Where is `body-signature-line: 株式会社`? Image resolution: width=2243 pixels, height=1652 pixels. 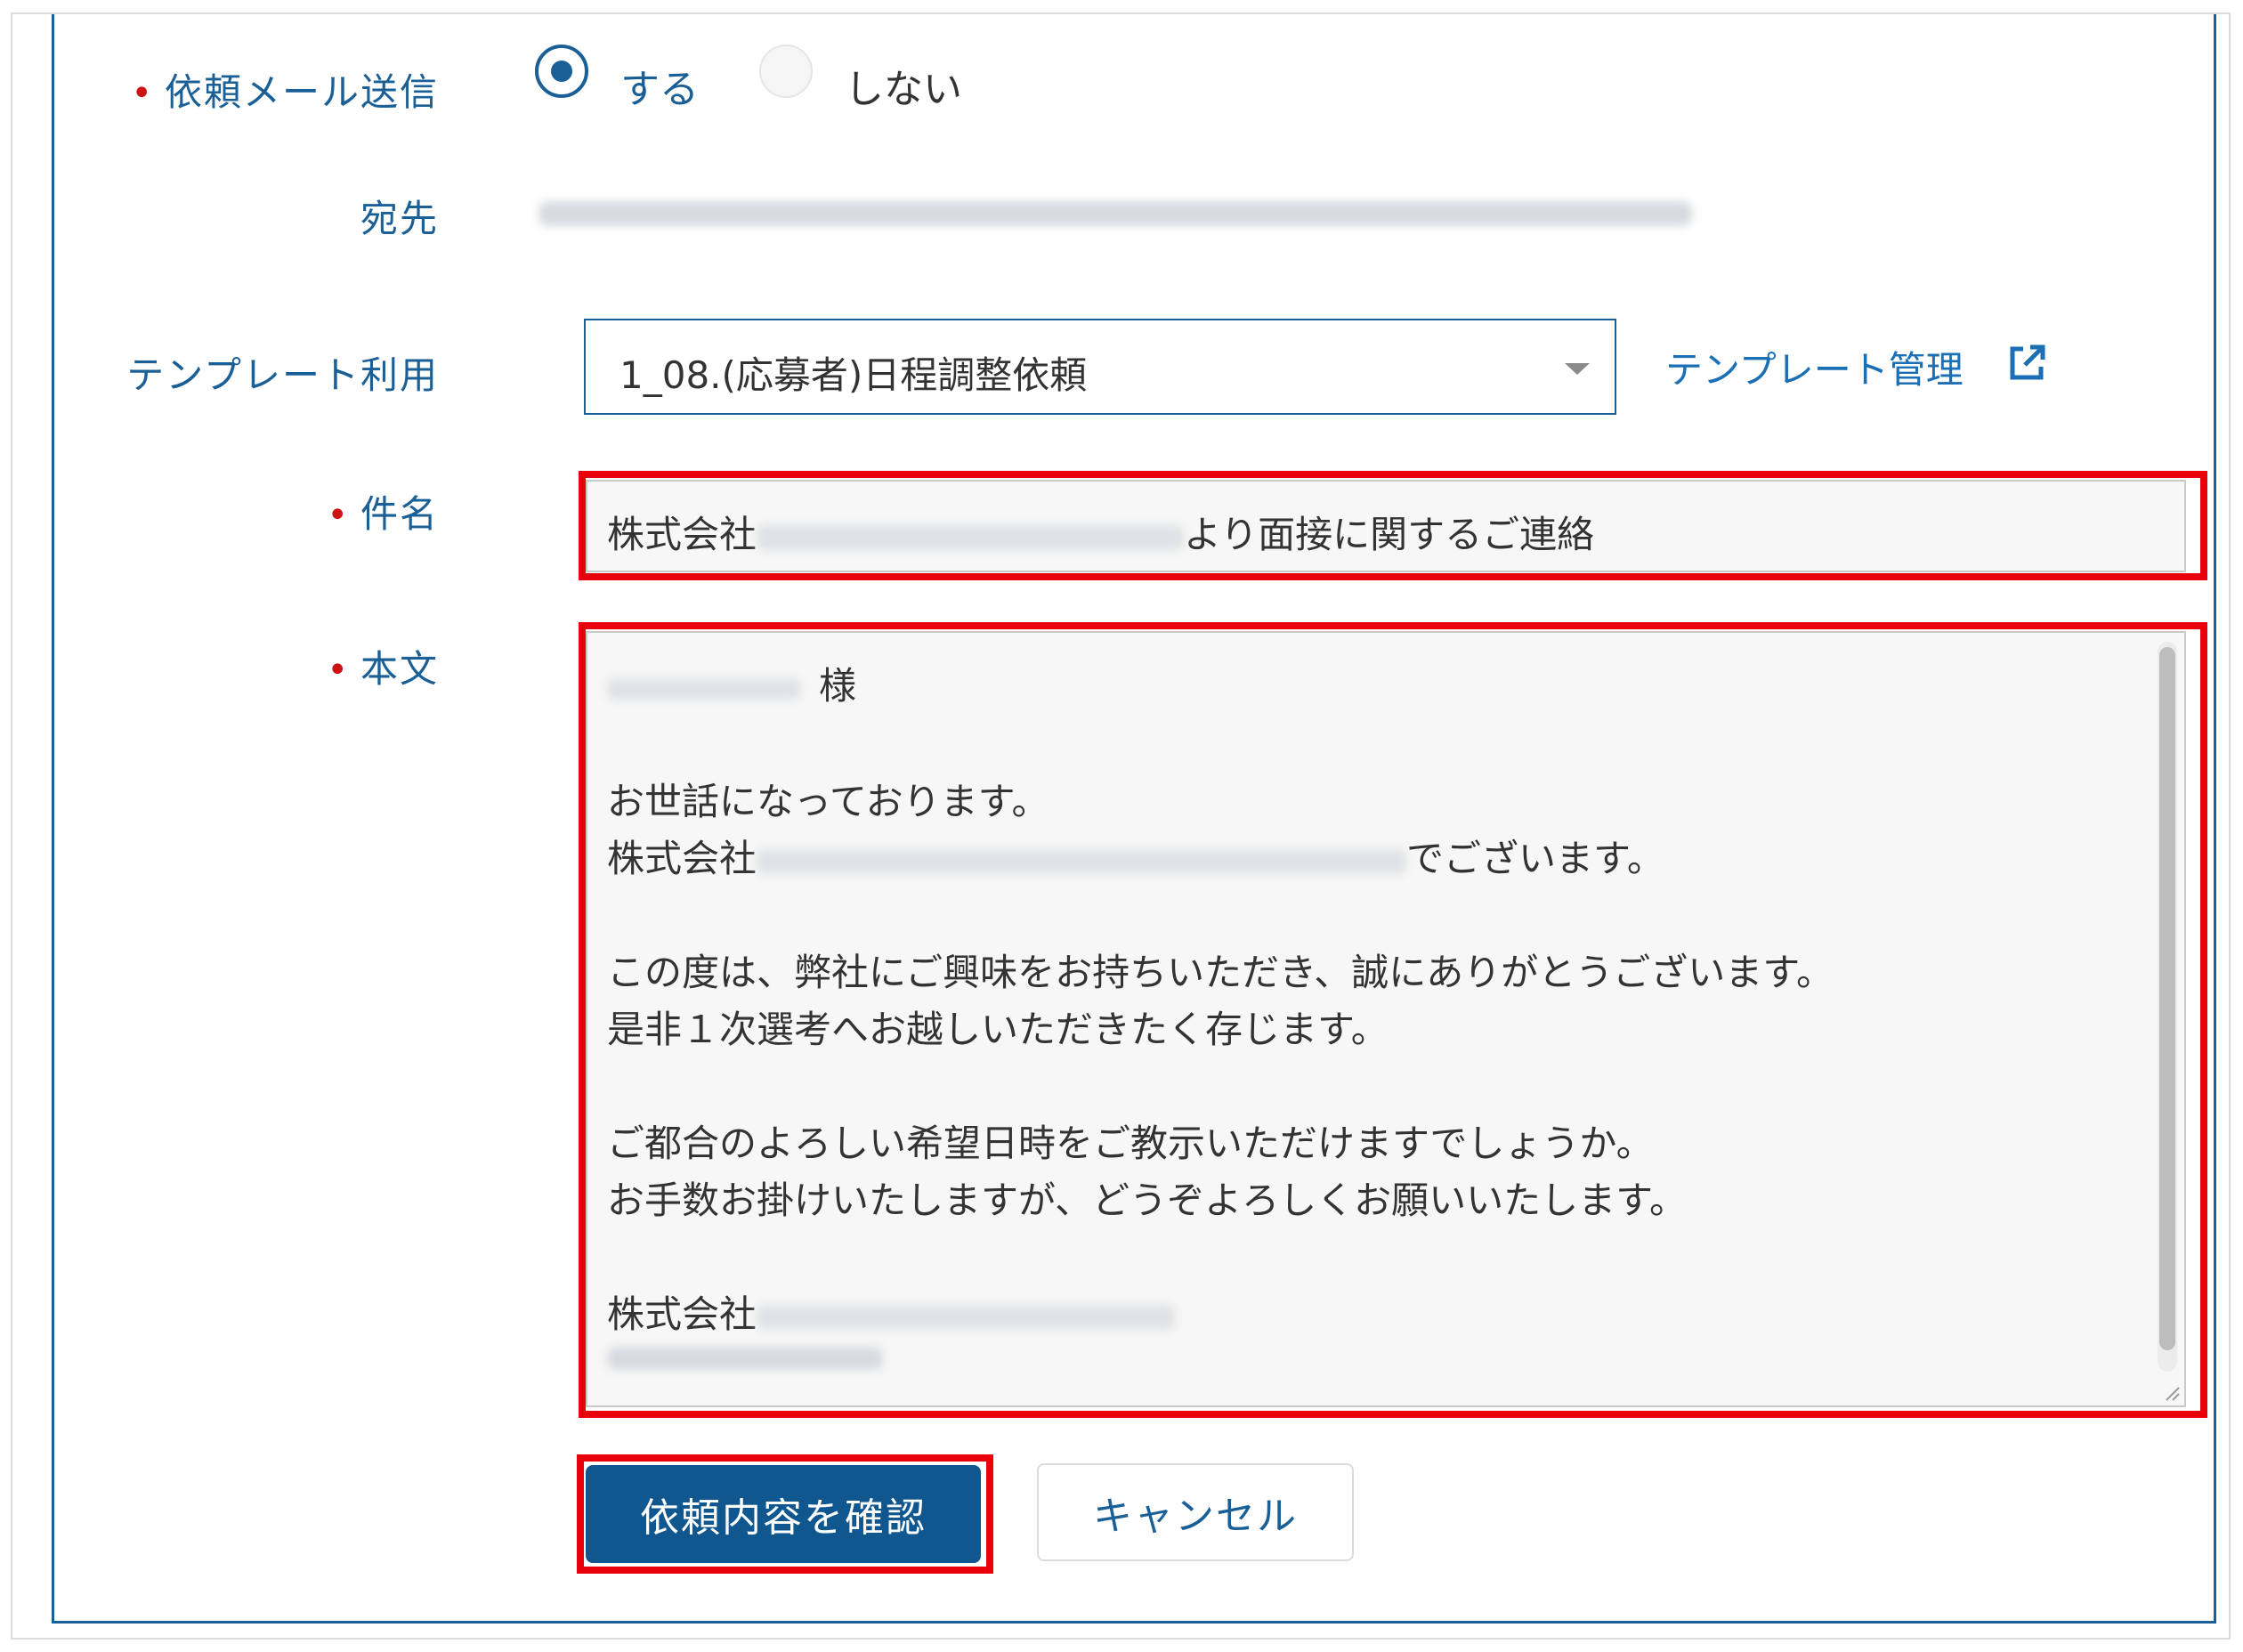 body-signature-line: 株式会社 is located at coordinates (891, 1311).